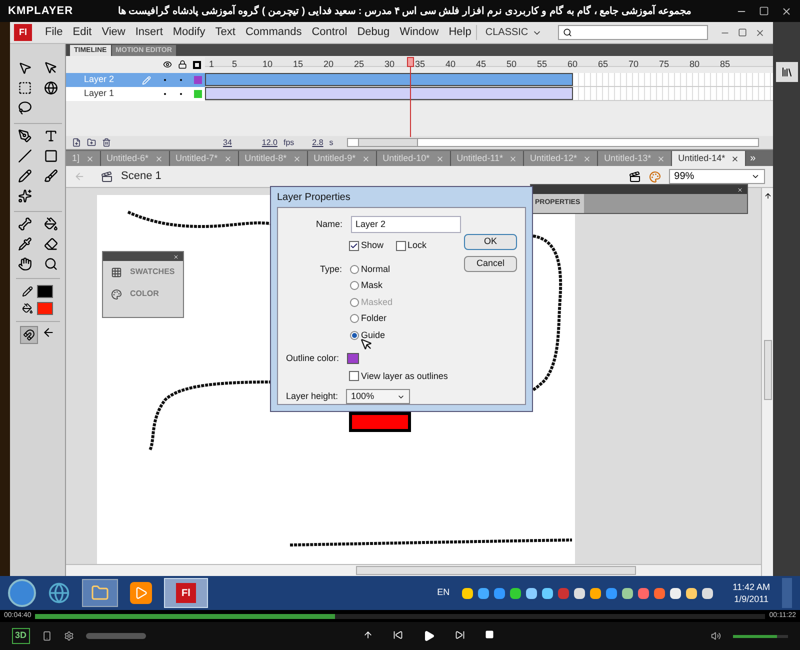 This screenshot has height=650, width=800. Describe the element at coordinates (45, 308) in the screenshot. I see `fill-swatch` at that location.